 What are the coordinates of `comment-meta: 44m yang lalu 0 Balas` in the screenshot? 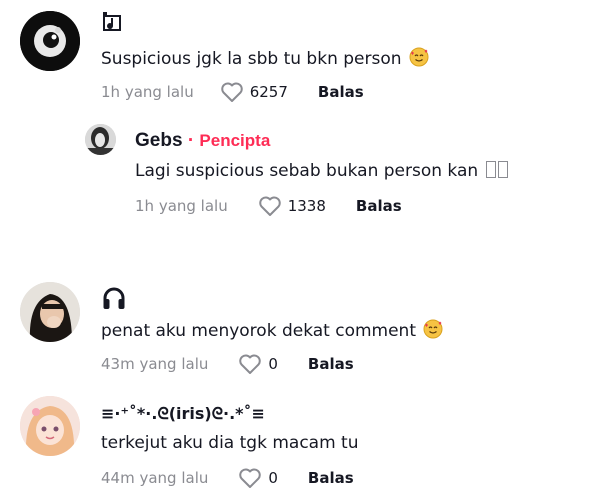 It's located at (227, 478).